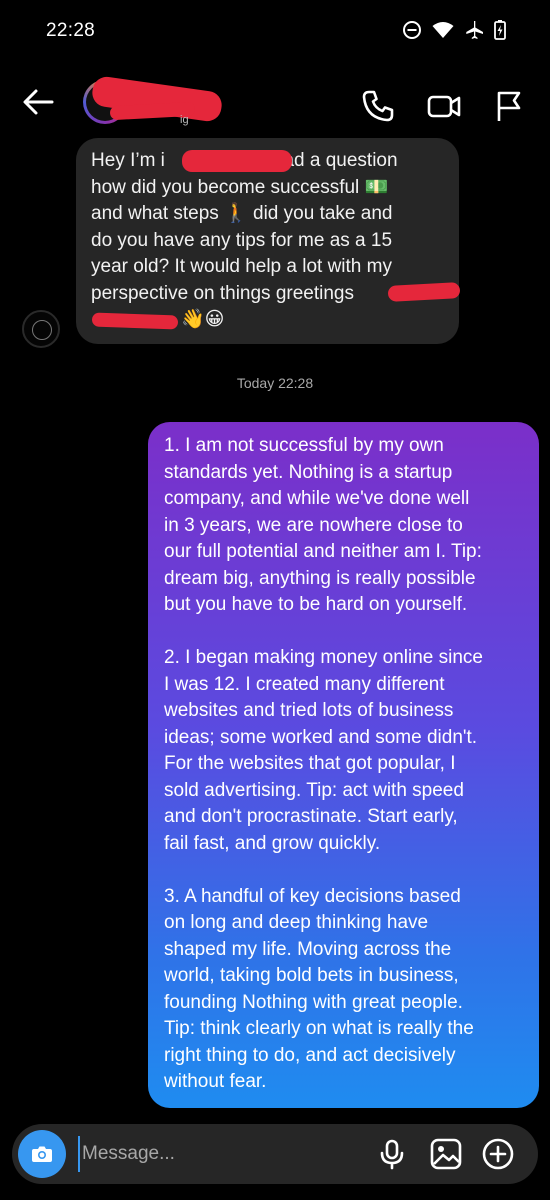  I want to click on contact-subtitle: ig, so click(184, 120).